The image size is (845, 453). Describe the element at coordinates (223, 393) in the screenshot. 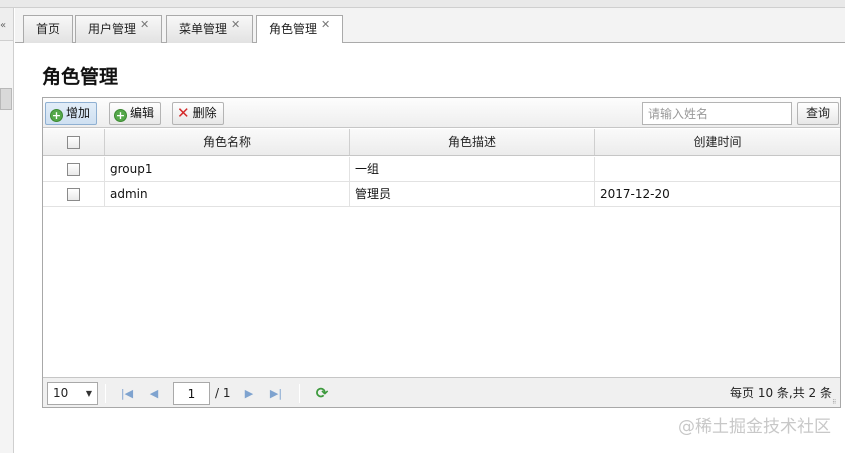

I see `total-pages-label: / 1` at that location.